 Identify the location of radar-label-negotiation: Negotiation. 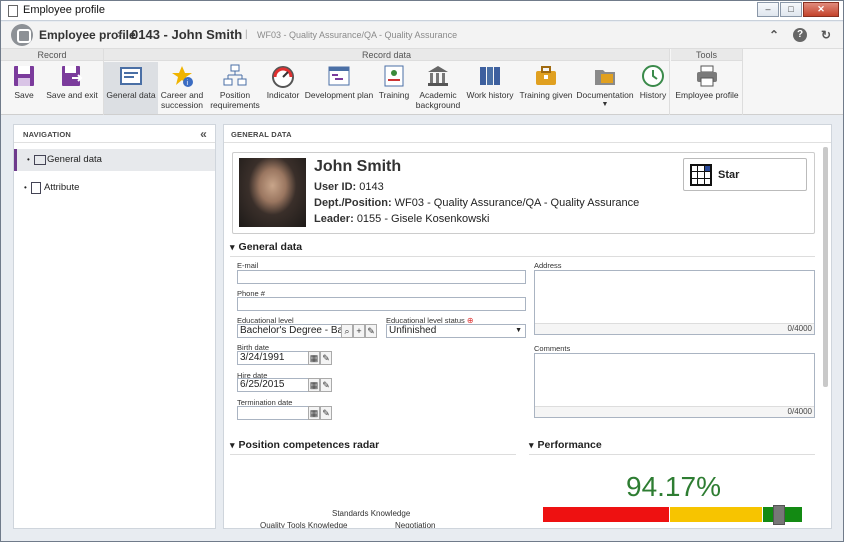
(415, 525).